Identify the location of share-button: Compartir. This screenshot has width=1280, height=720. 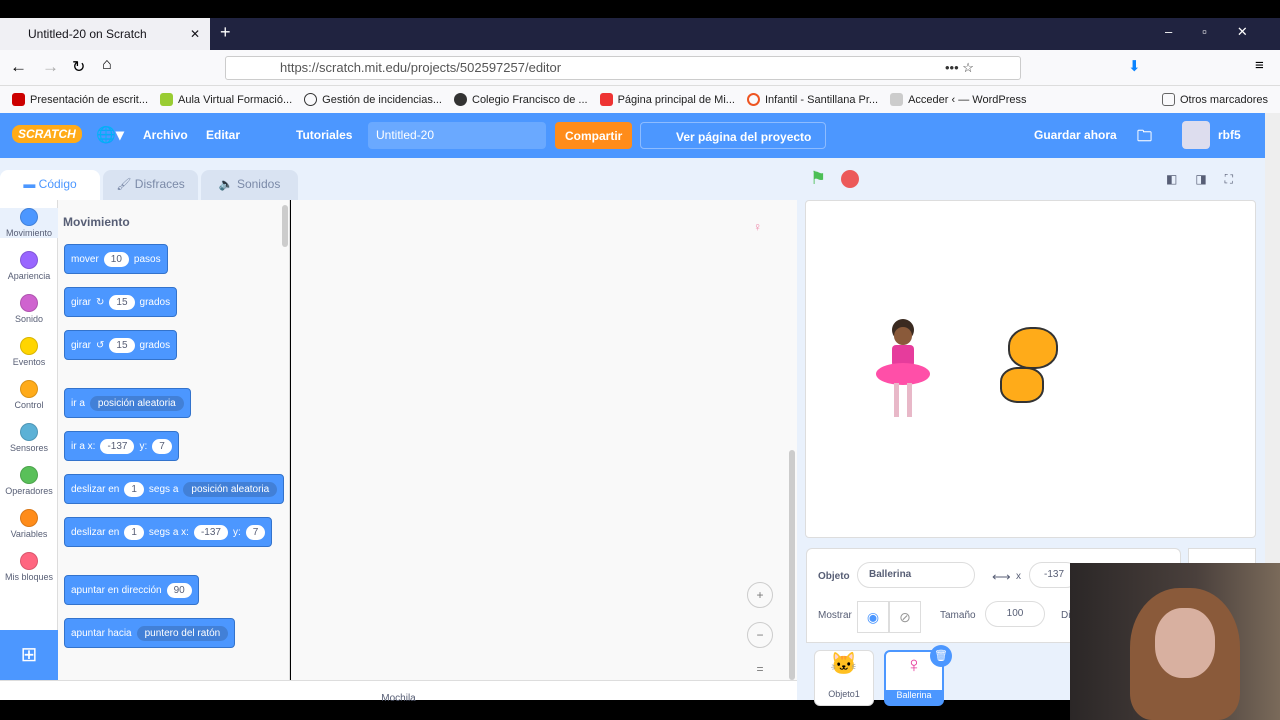
(594, 135).